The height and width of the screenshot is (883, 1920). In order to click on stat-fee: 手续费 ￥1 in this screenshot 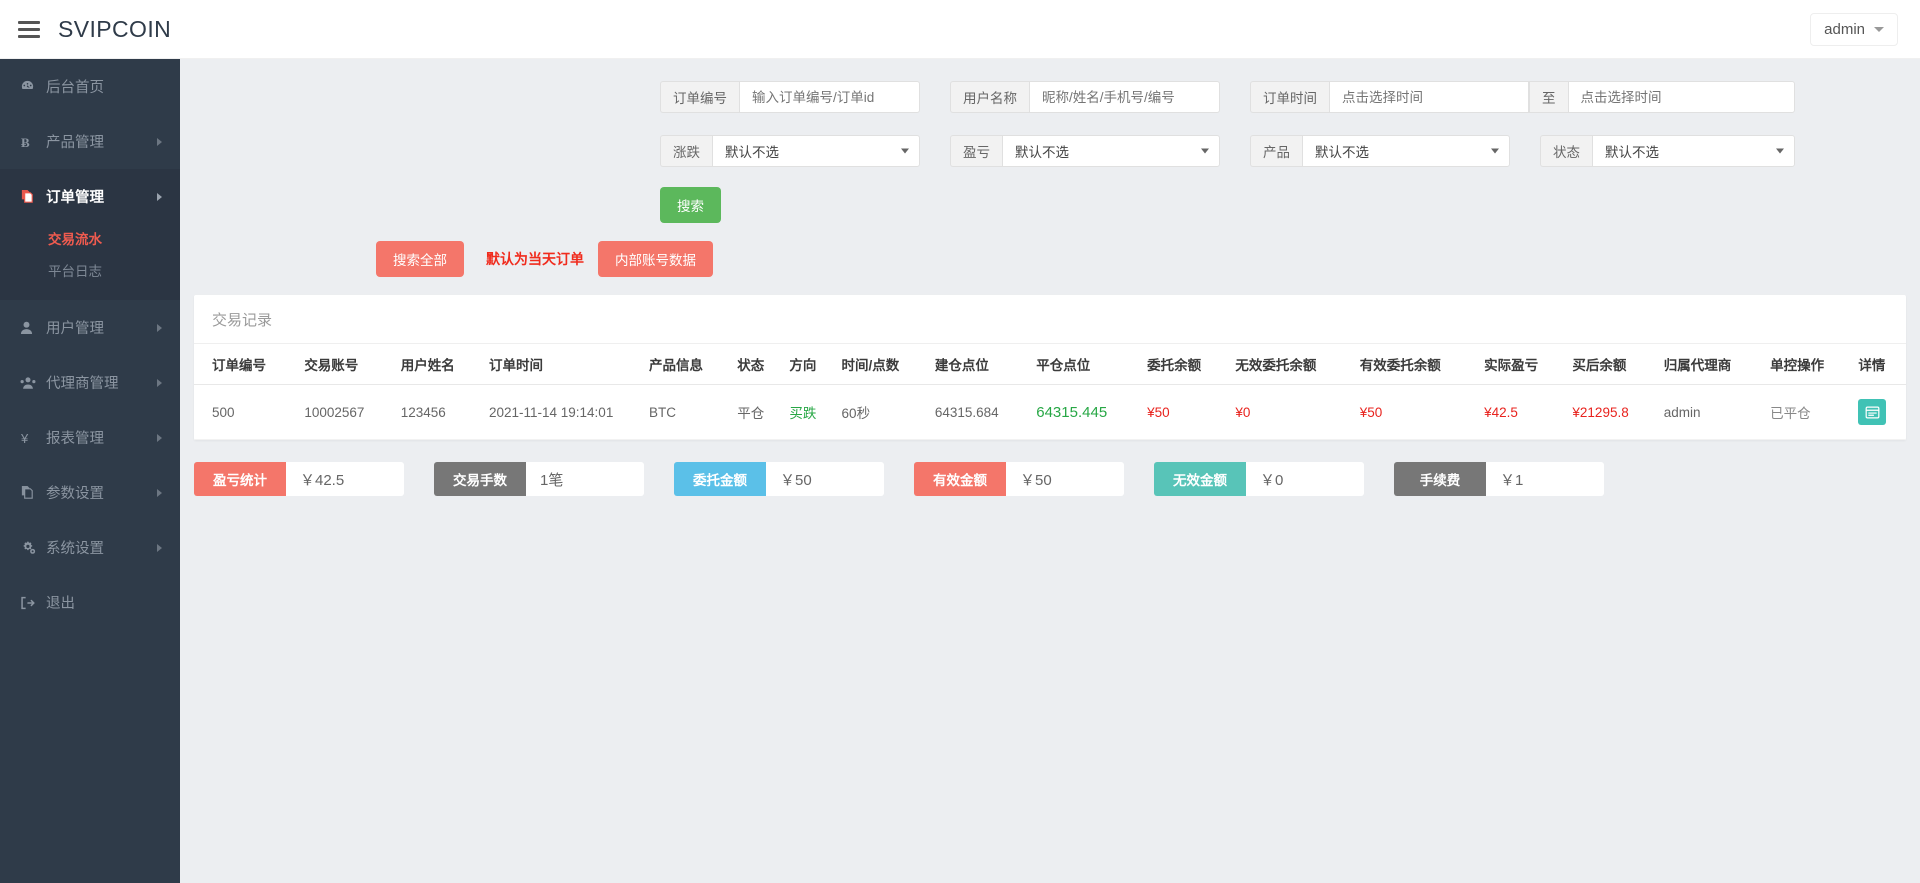, I will do `click(1499, 479)`.